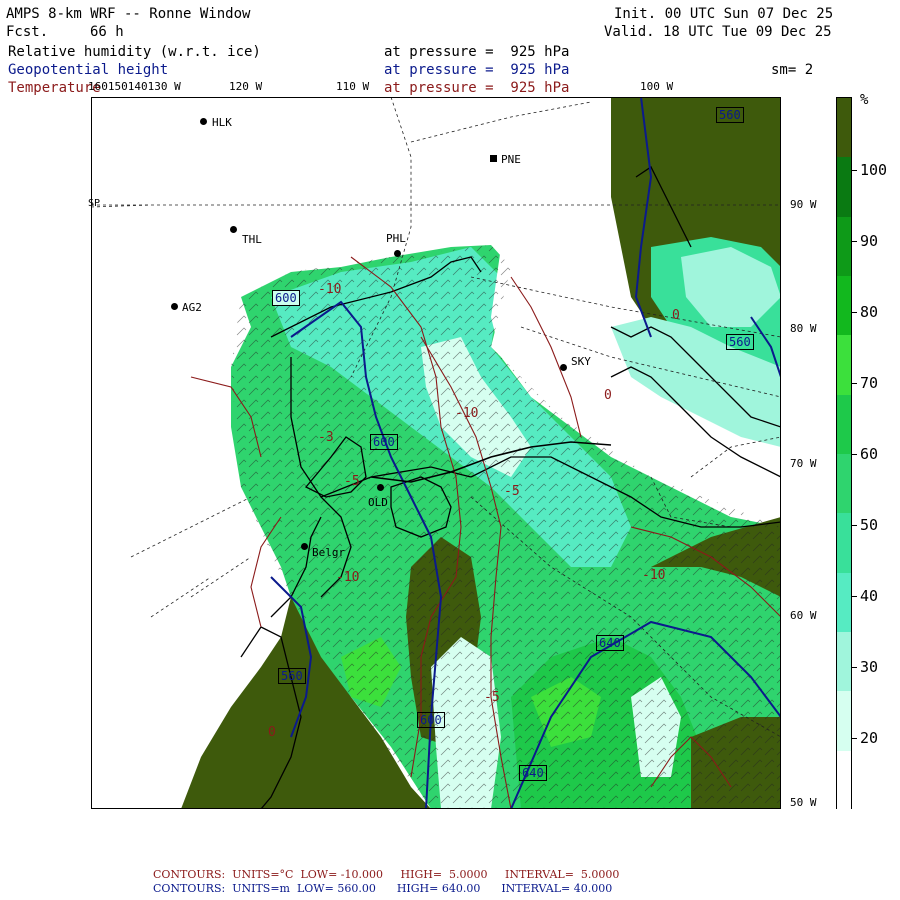  What do you see at coordinates (192, 307) in the screenshot?
I see `station-label-ag2: AG2` at bounding box center [192, 307].